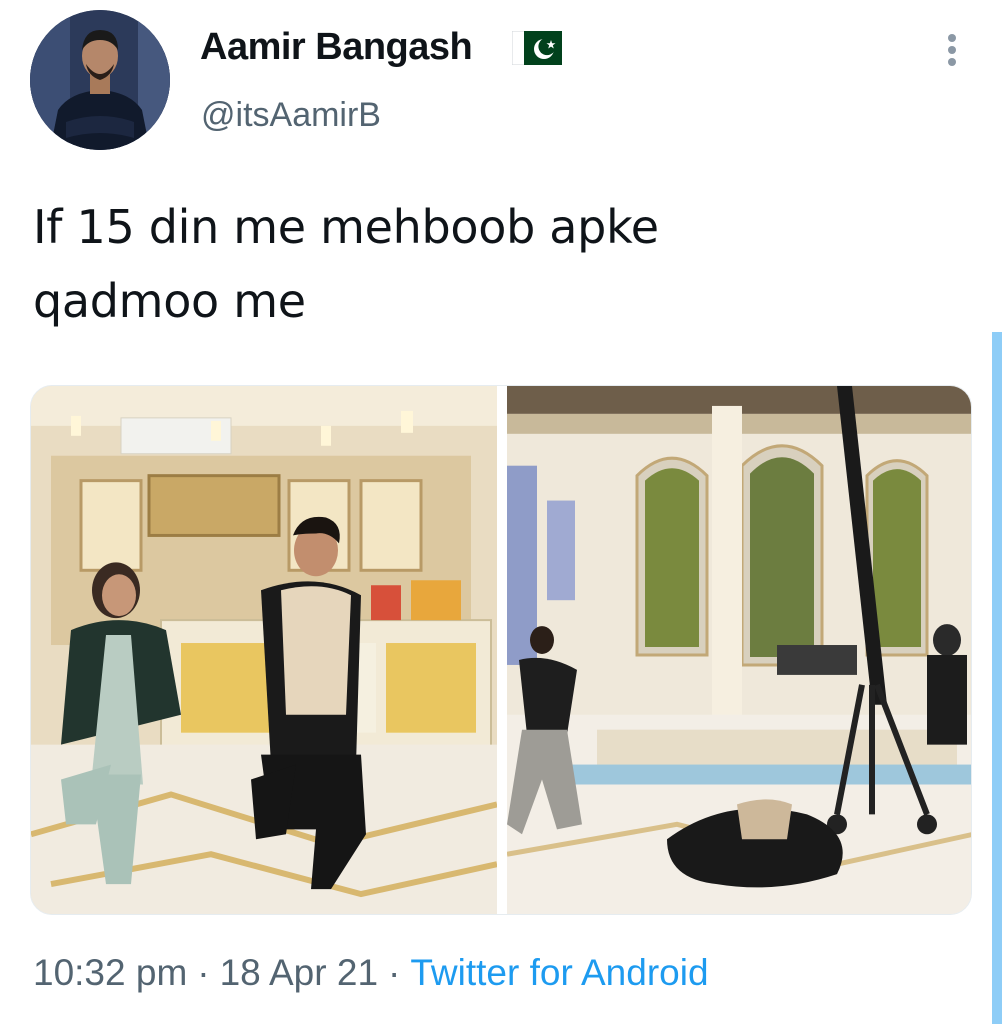 The image size is (1002, 1024). I want to click on tweet-source-link: Twitter for Android, so click(559, 972).